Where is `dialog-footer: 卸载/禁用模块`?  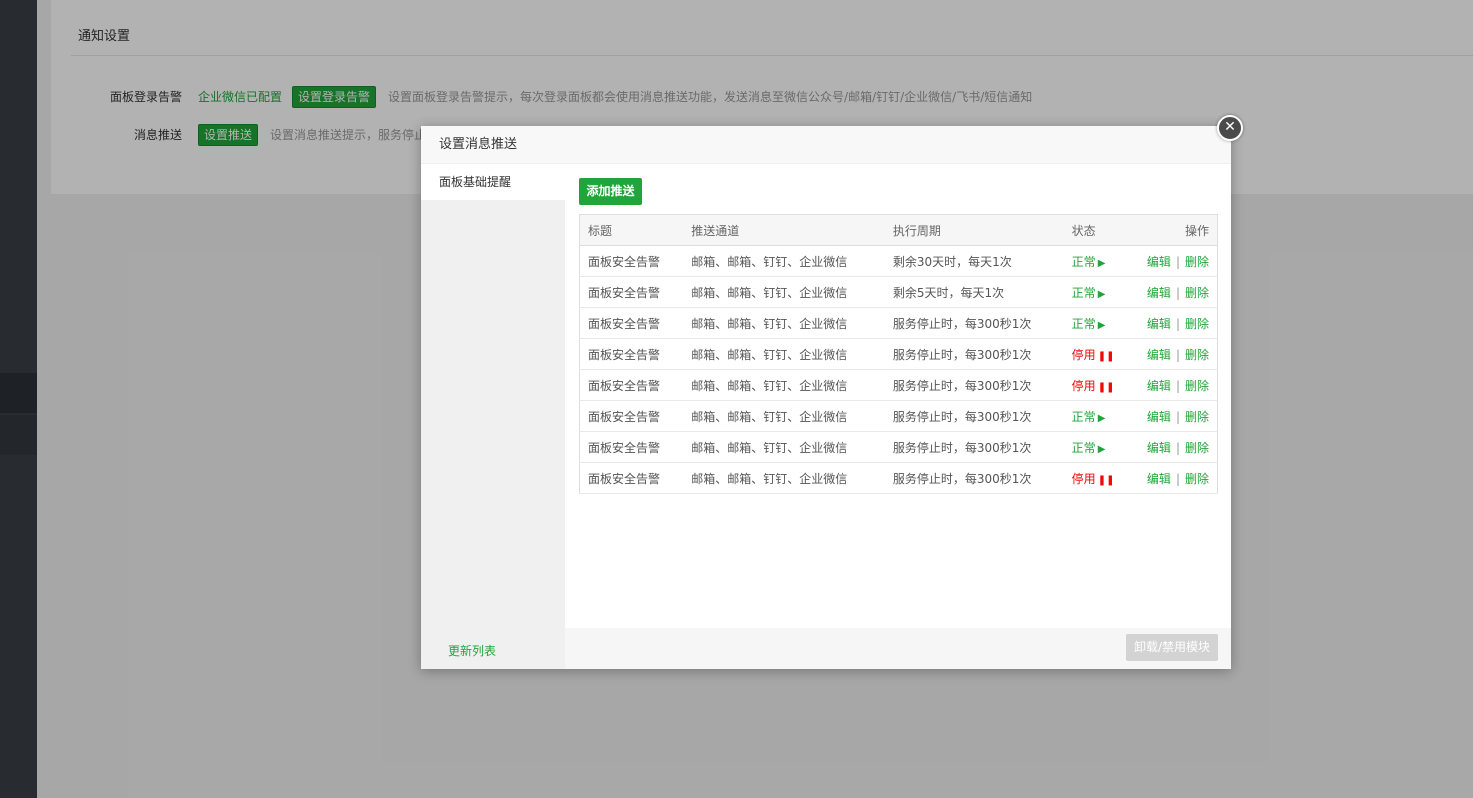 dialog-footer: 卸载/禁用模块 is located at coordinates (898, 648).